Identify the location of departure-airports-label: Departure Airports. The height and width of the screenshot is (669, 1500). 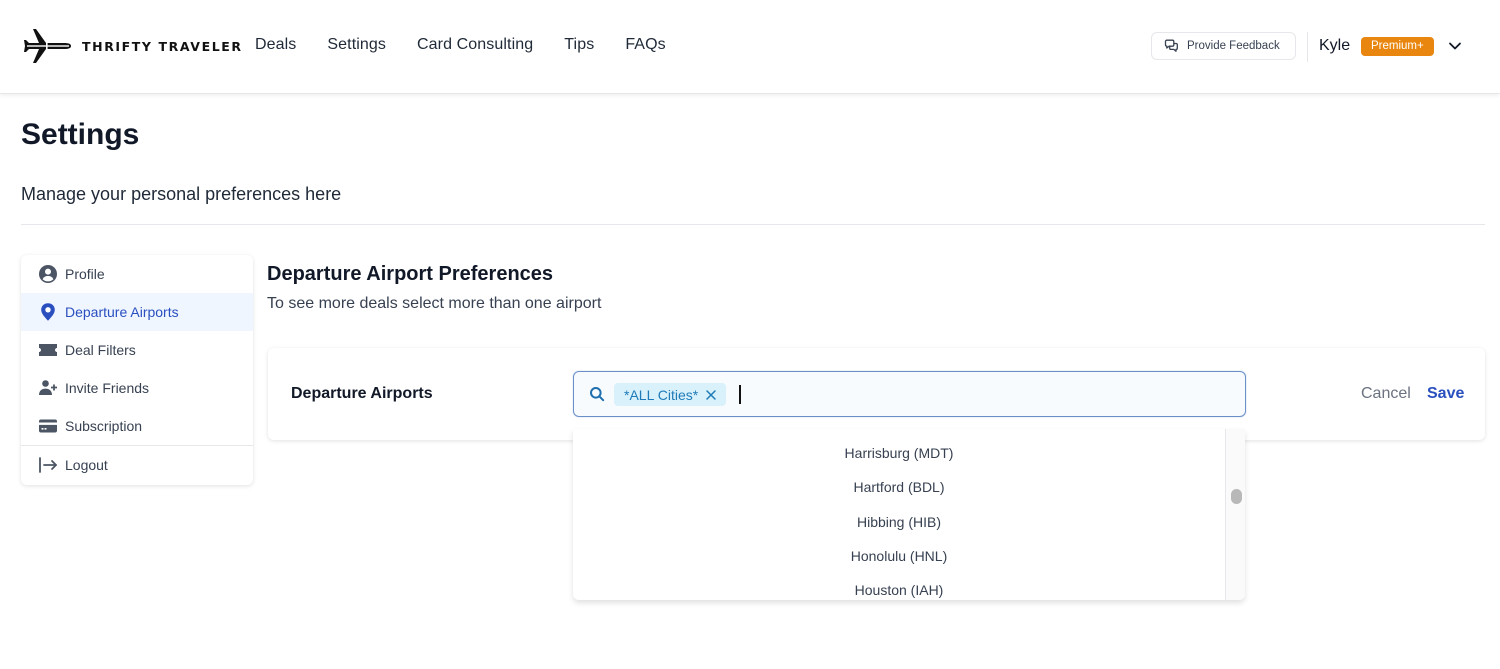
(362, 393).